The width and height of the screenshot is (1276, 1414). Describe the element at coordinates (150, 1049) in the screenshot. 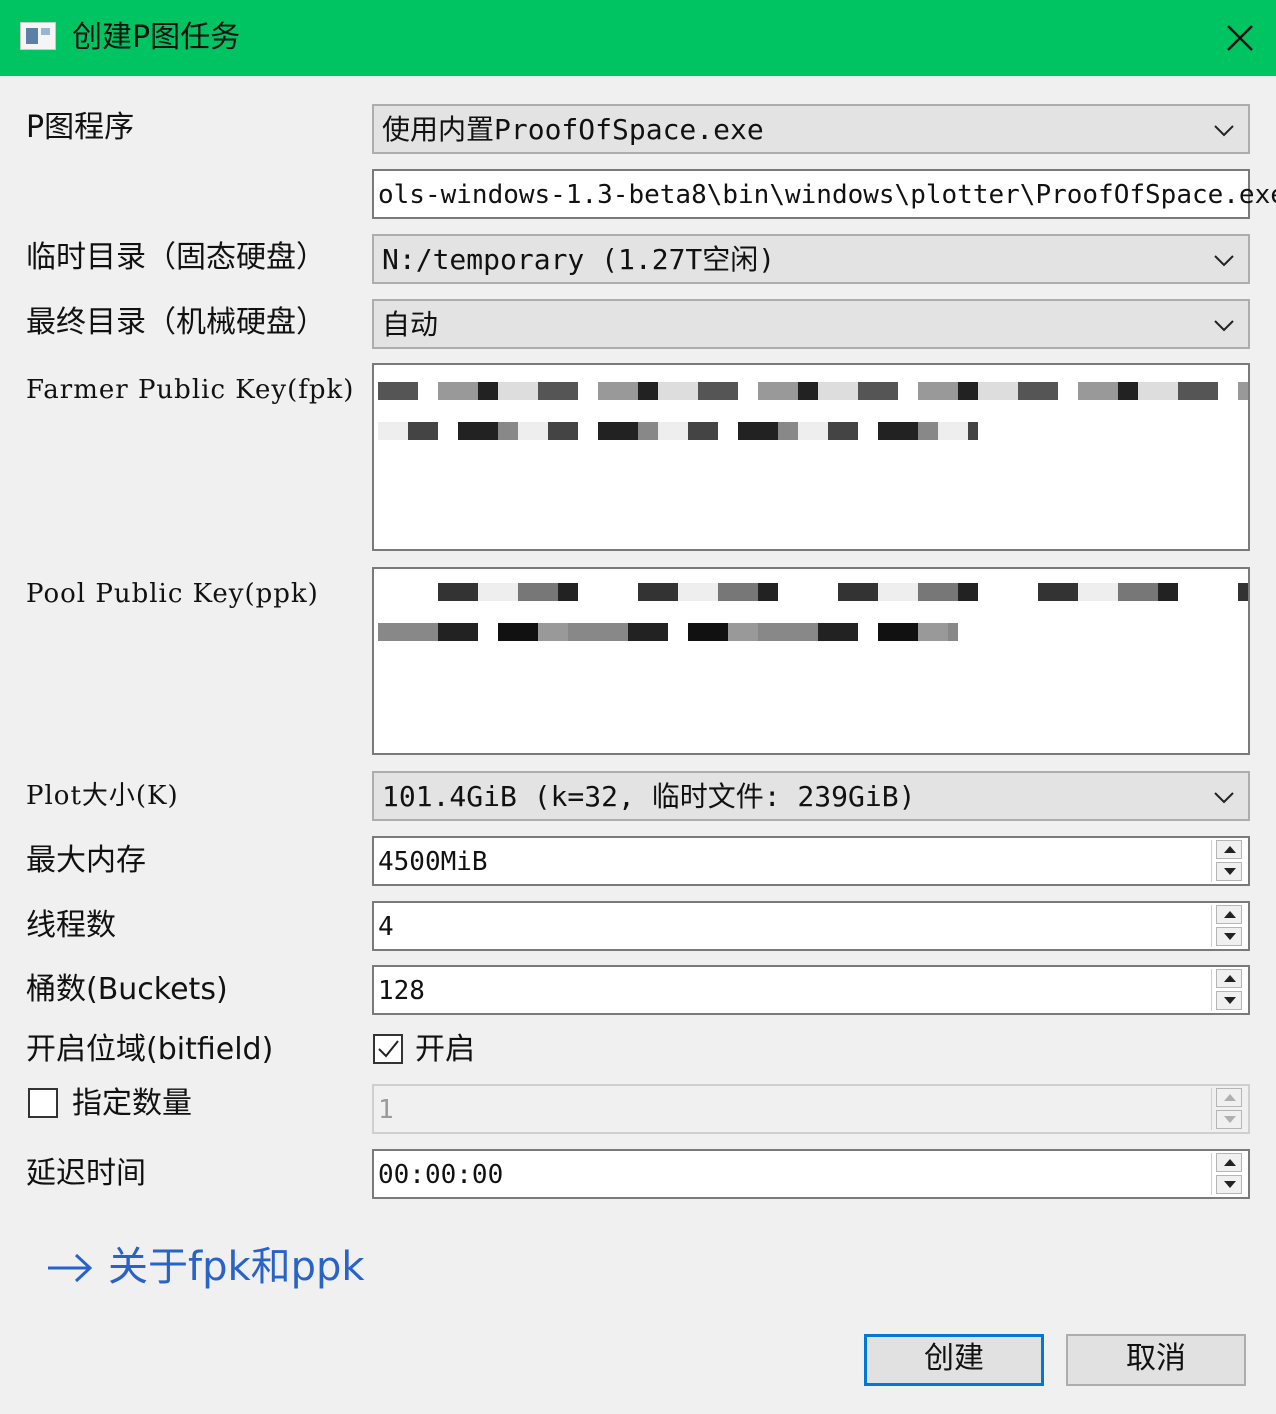

I see `bitfield-label: 开启位域(bitfield)` at that location.